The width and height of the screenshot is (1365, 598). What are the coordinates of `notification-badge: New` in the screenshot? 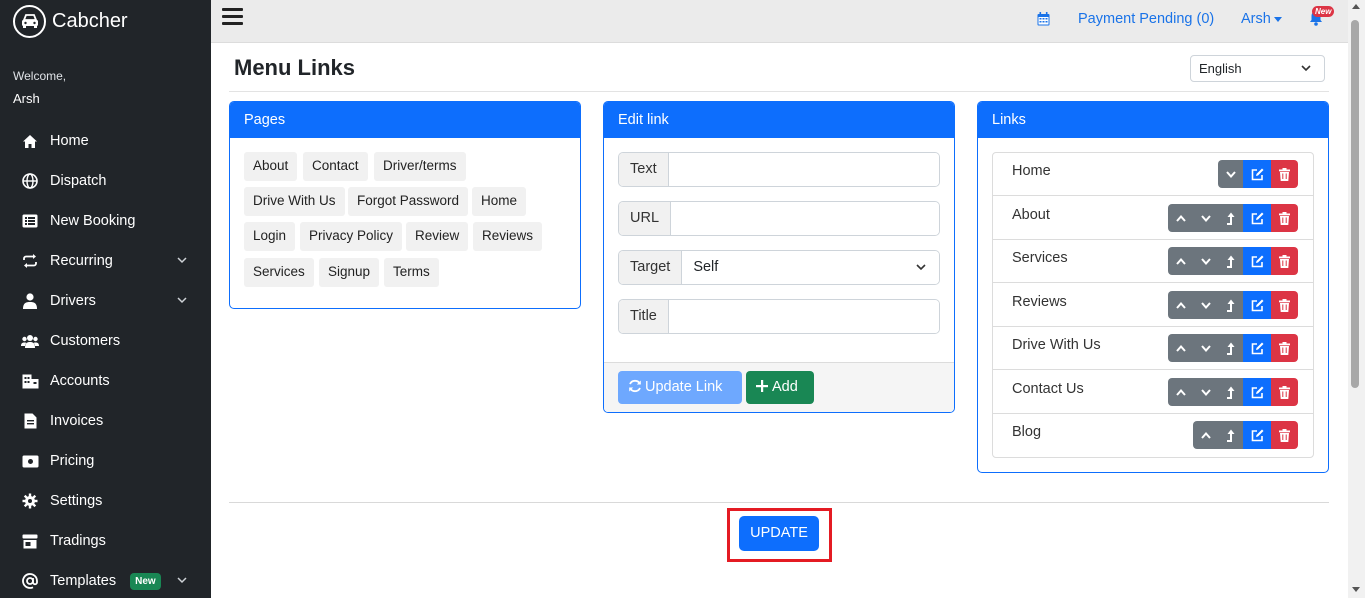 It's located at (1323, 11).